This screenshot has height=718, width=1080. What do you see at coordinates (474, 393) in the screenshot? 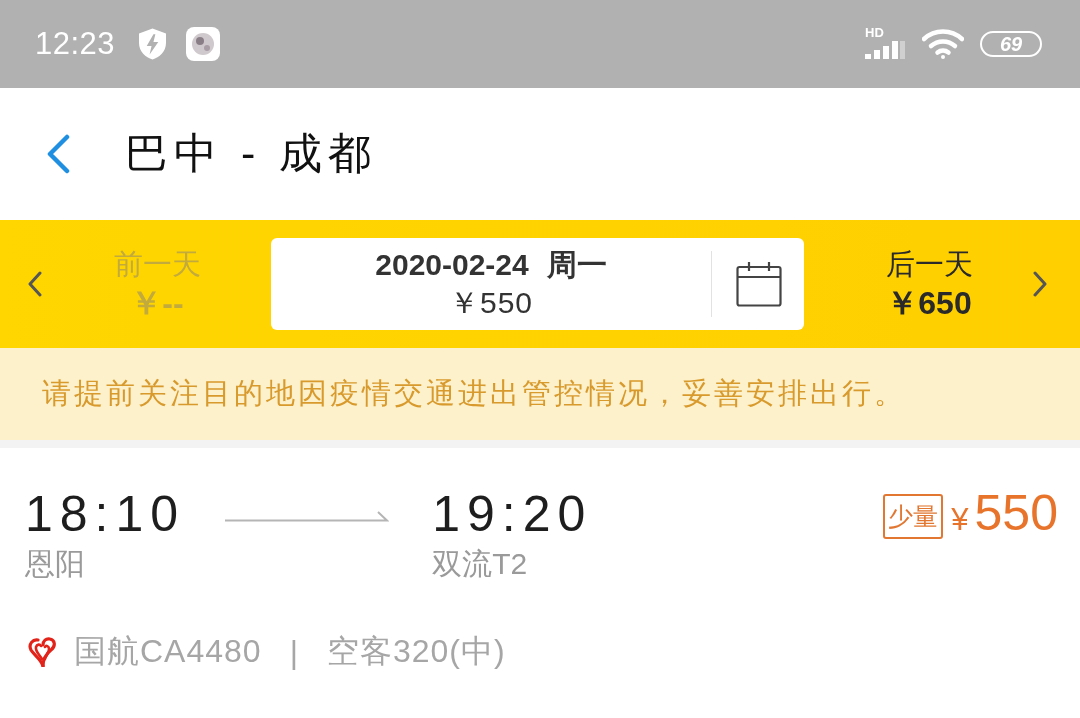
I see `notice-text: 请提前关注目的地因疫情交通进出管控情况，妥善安排出行。` at bounding box center [474, 393].